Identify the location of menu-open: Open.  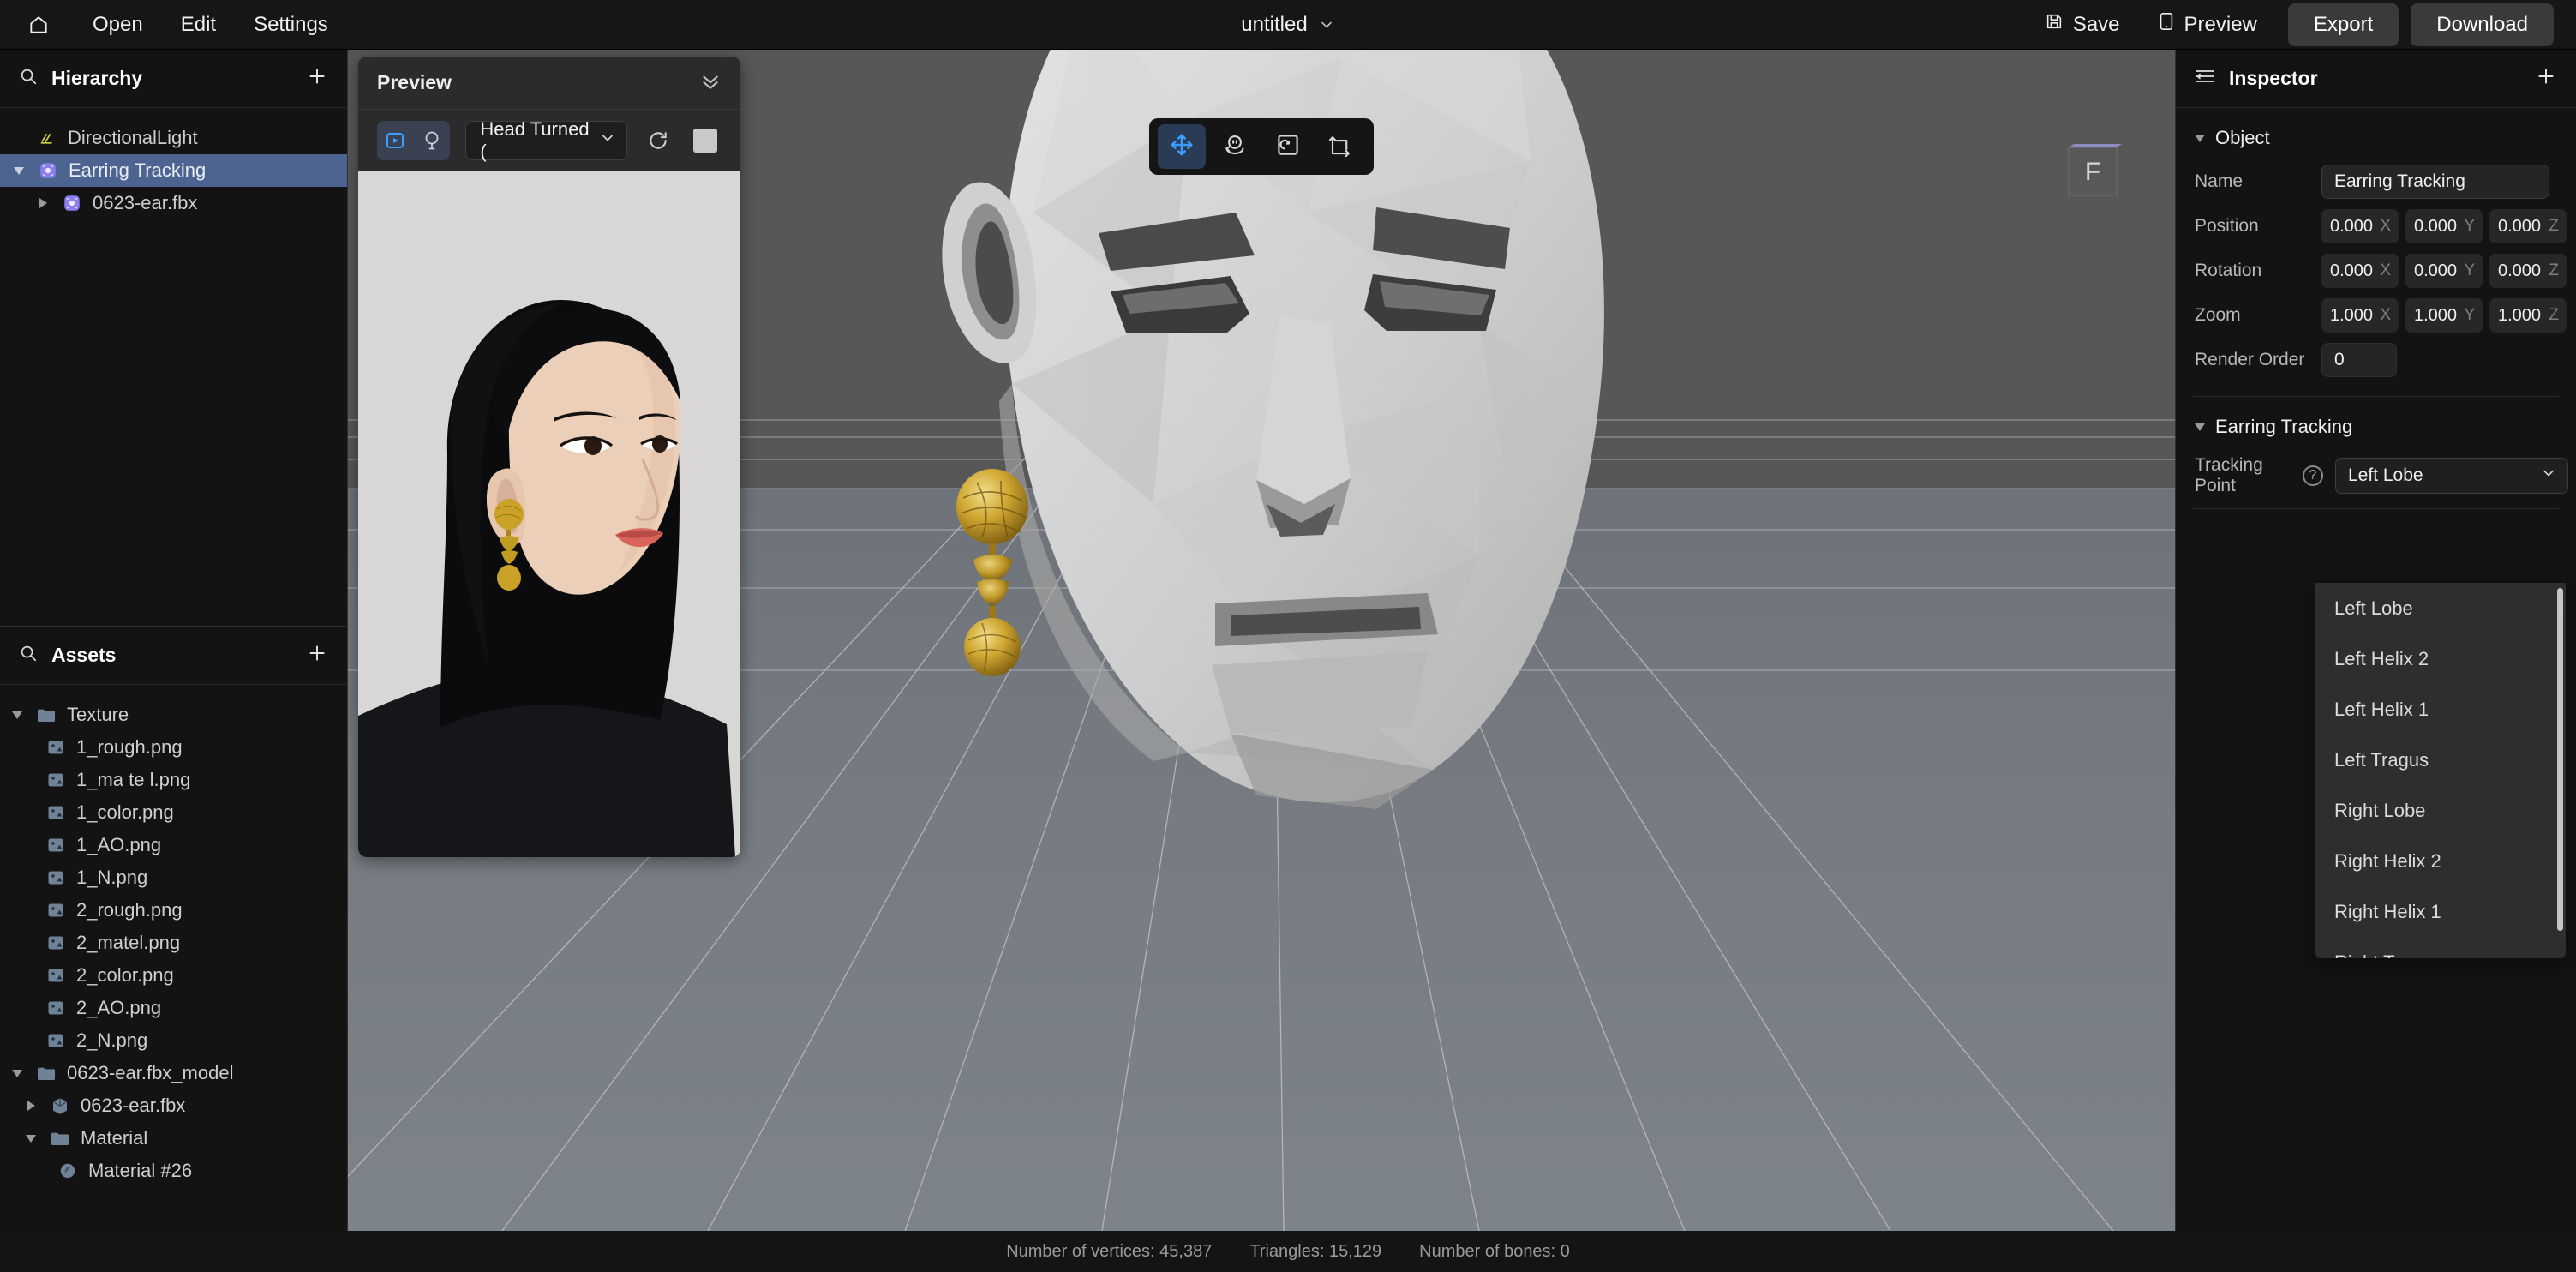
(118, 25).